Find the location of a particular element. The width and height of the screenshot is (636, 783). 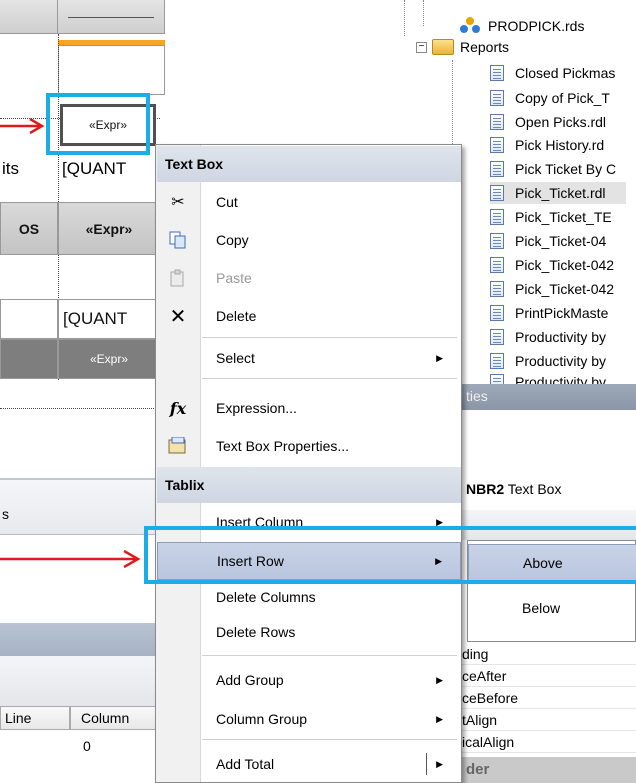

menu-item-label: Delete Columns is located at coordinates (266, 597).